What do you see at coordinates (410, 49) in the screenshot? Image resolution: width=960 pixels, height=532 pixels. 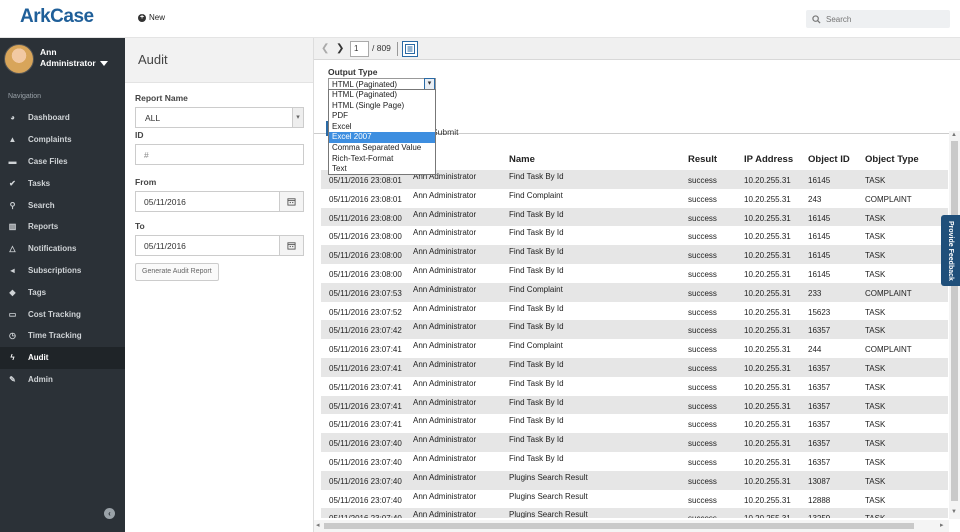 I see `toggle-parameters-icon` at bounding box center [410, 49].